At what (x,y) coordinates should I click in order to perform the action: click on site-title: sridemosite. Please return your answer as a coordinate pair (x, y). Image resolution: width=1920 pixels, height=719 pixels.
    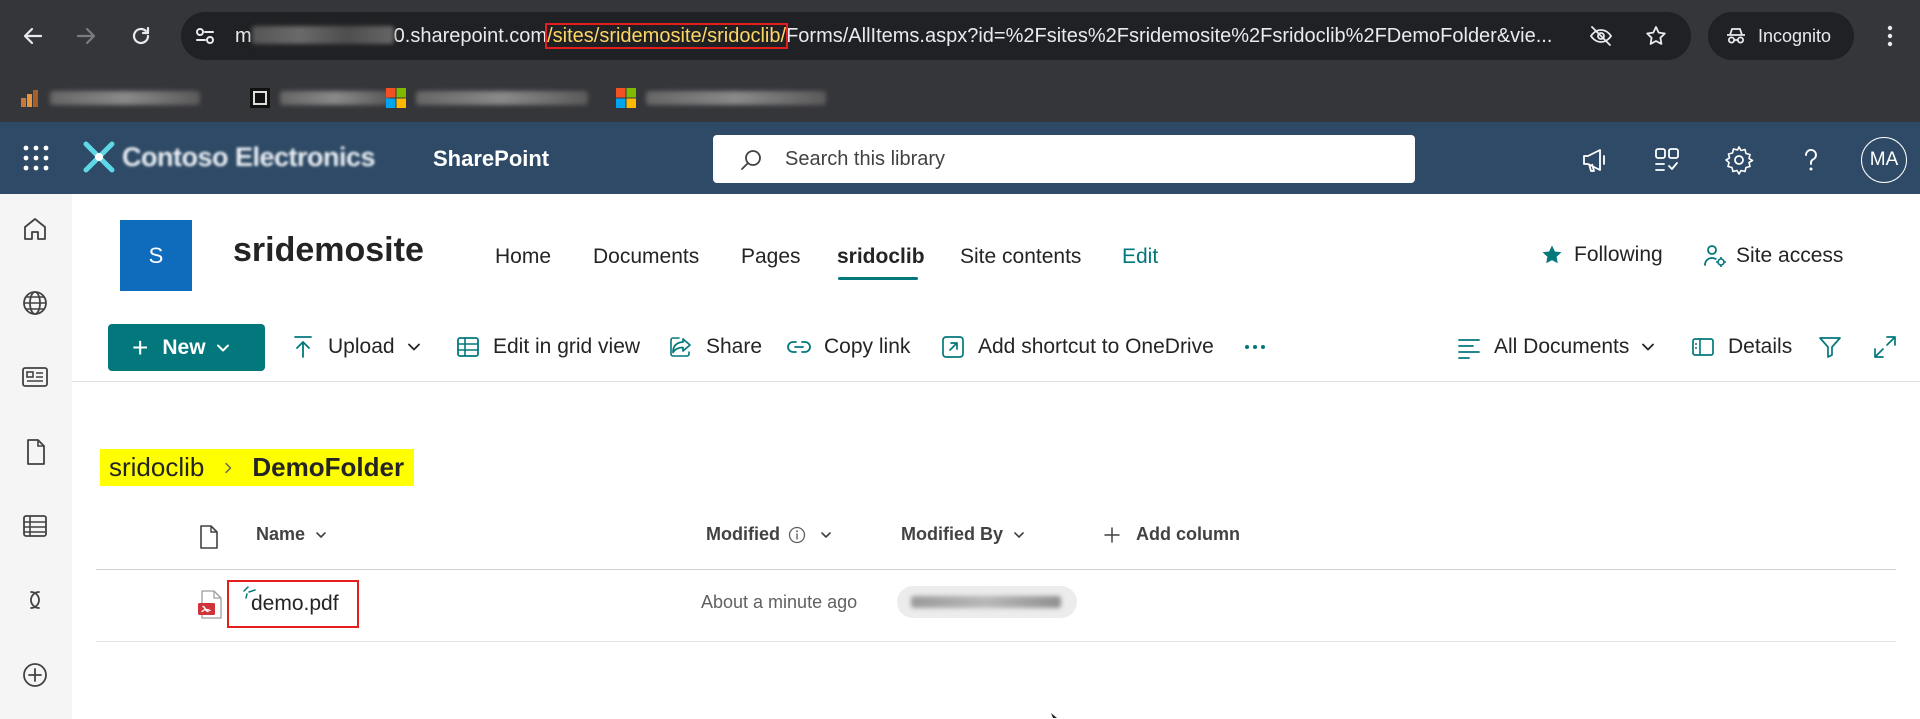
    Looking at the image, I should click on (328, 250).